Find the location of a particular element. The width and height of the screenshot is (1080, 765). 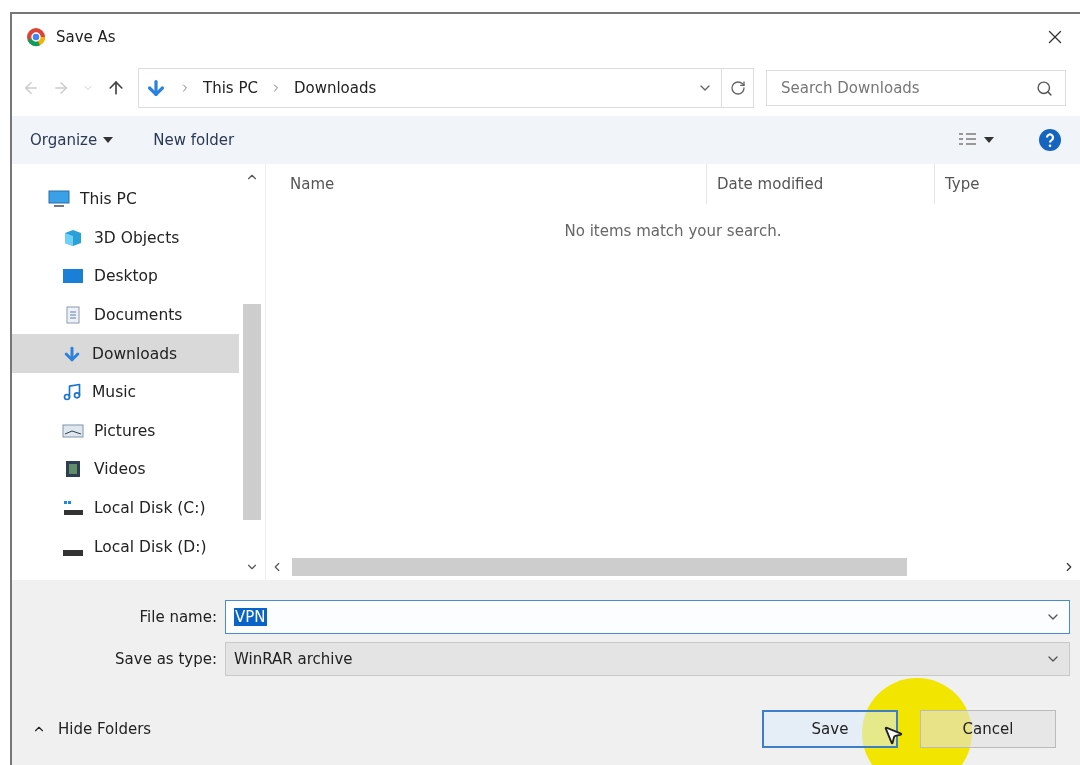

field-label: File name: is located at coordinates (178, 617).